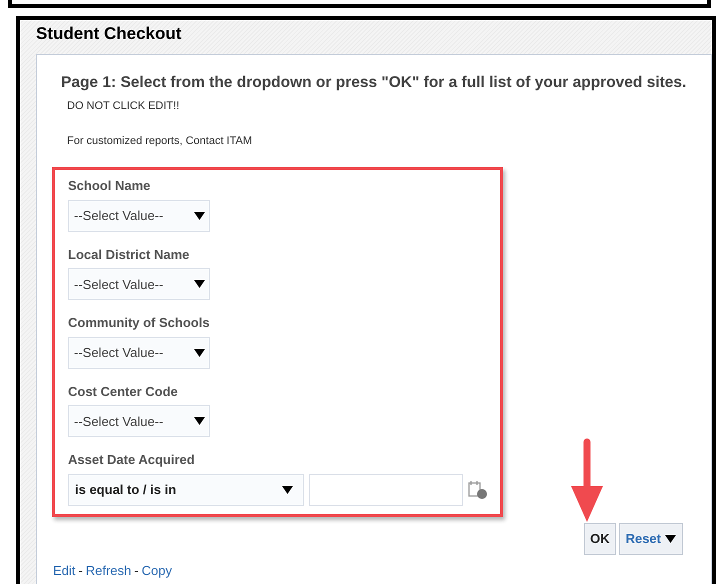 Image resolution: width=719 pixels, height=584 pixels. What do you see at coordinates (600, 538) in the screenshot?
I see `ok-button: OK` at bounding box center [600, 538].